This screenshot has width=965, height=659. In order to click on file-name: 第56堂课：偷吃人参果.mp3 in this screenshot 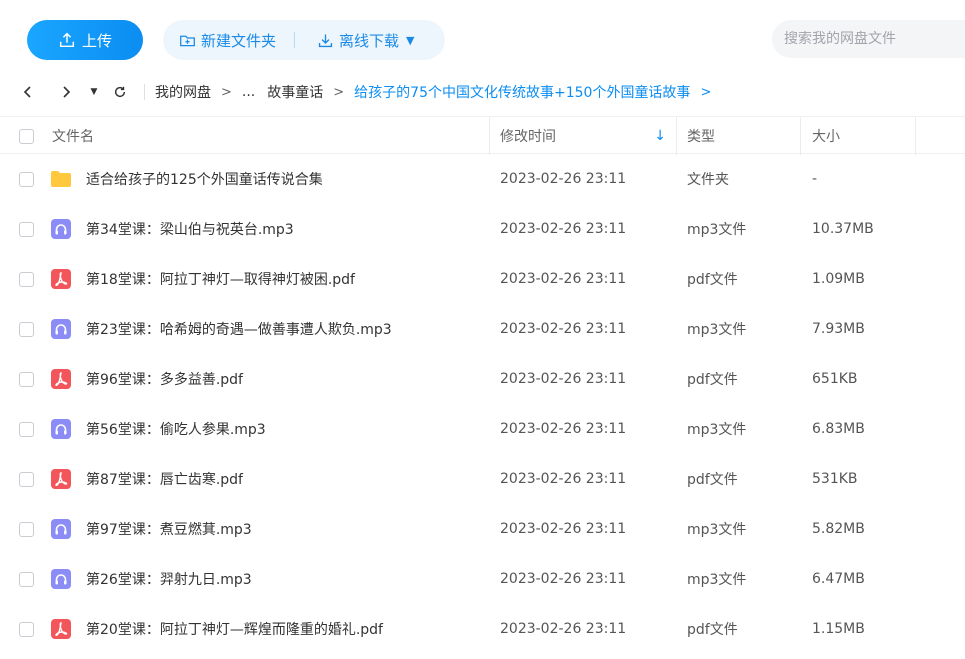, I will do `click(176, 429)`.